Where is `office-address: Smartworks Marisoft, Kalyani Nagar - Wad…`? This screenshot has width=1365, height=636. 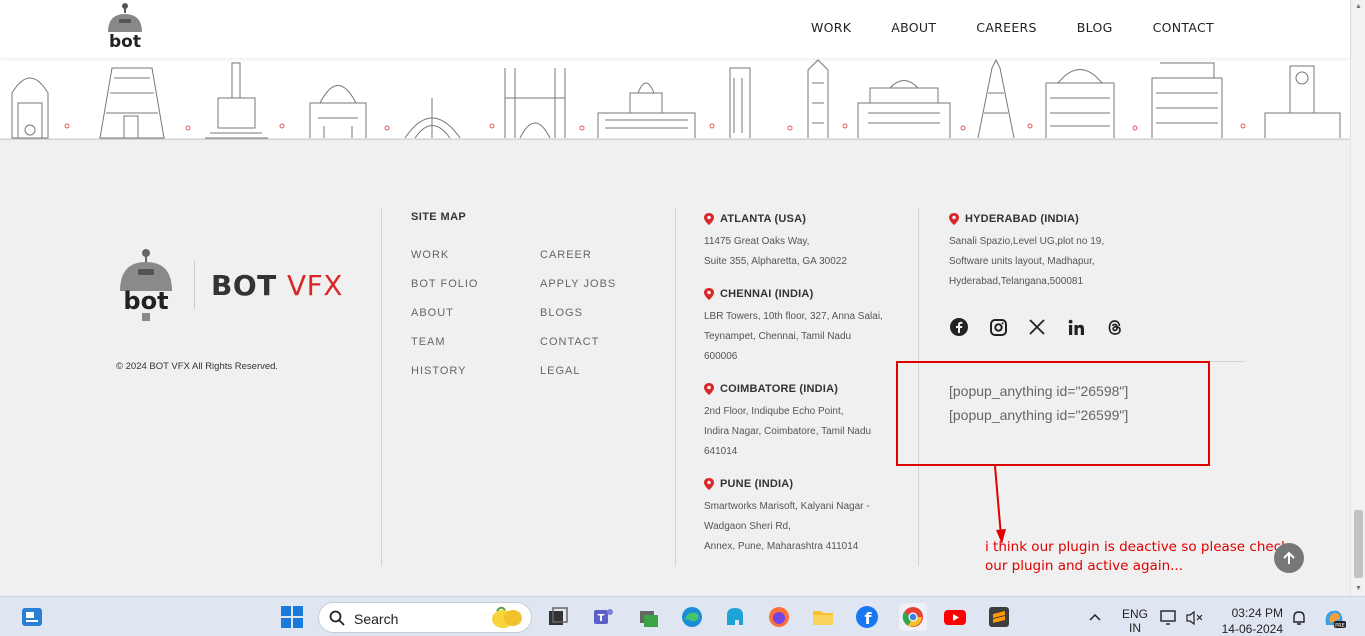 office-address: Smartworks Marisoft, Kalyani Nagar - Wad… is located at coordinates (787, 526).